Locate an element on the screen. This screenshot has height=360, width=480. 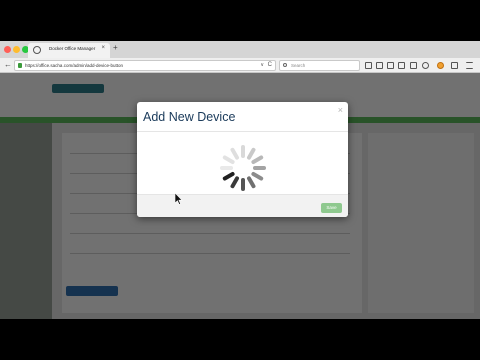
close-window-button is located at coordinates (7, 49).